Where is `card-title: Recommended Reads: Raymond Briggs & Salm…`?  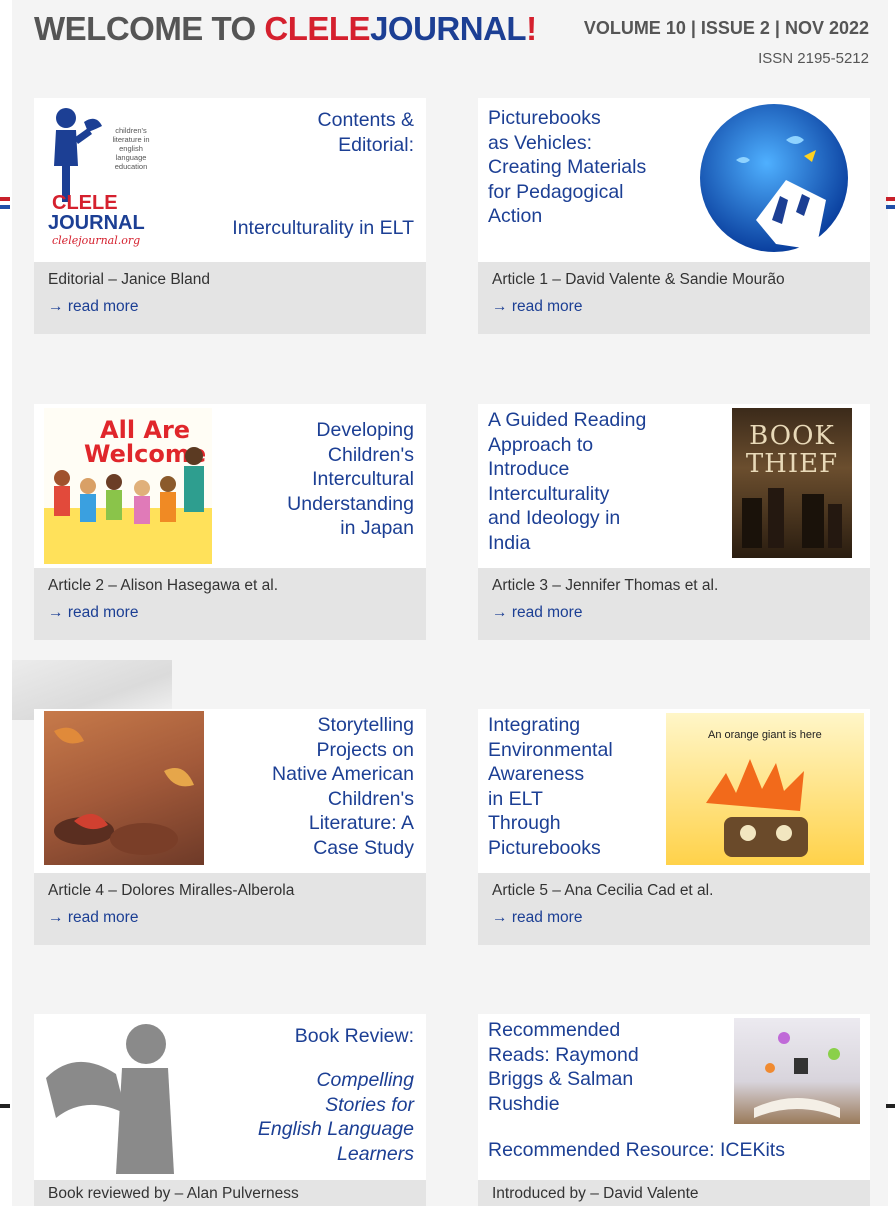
card-title: Recommended Reads: Raymond Briggs & Salm… is located at coordinates (563, 1067).